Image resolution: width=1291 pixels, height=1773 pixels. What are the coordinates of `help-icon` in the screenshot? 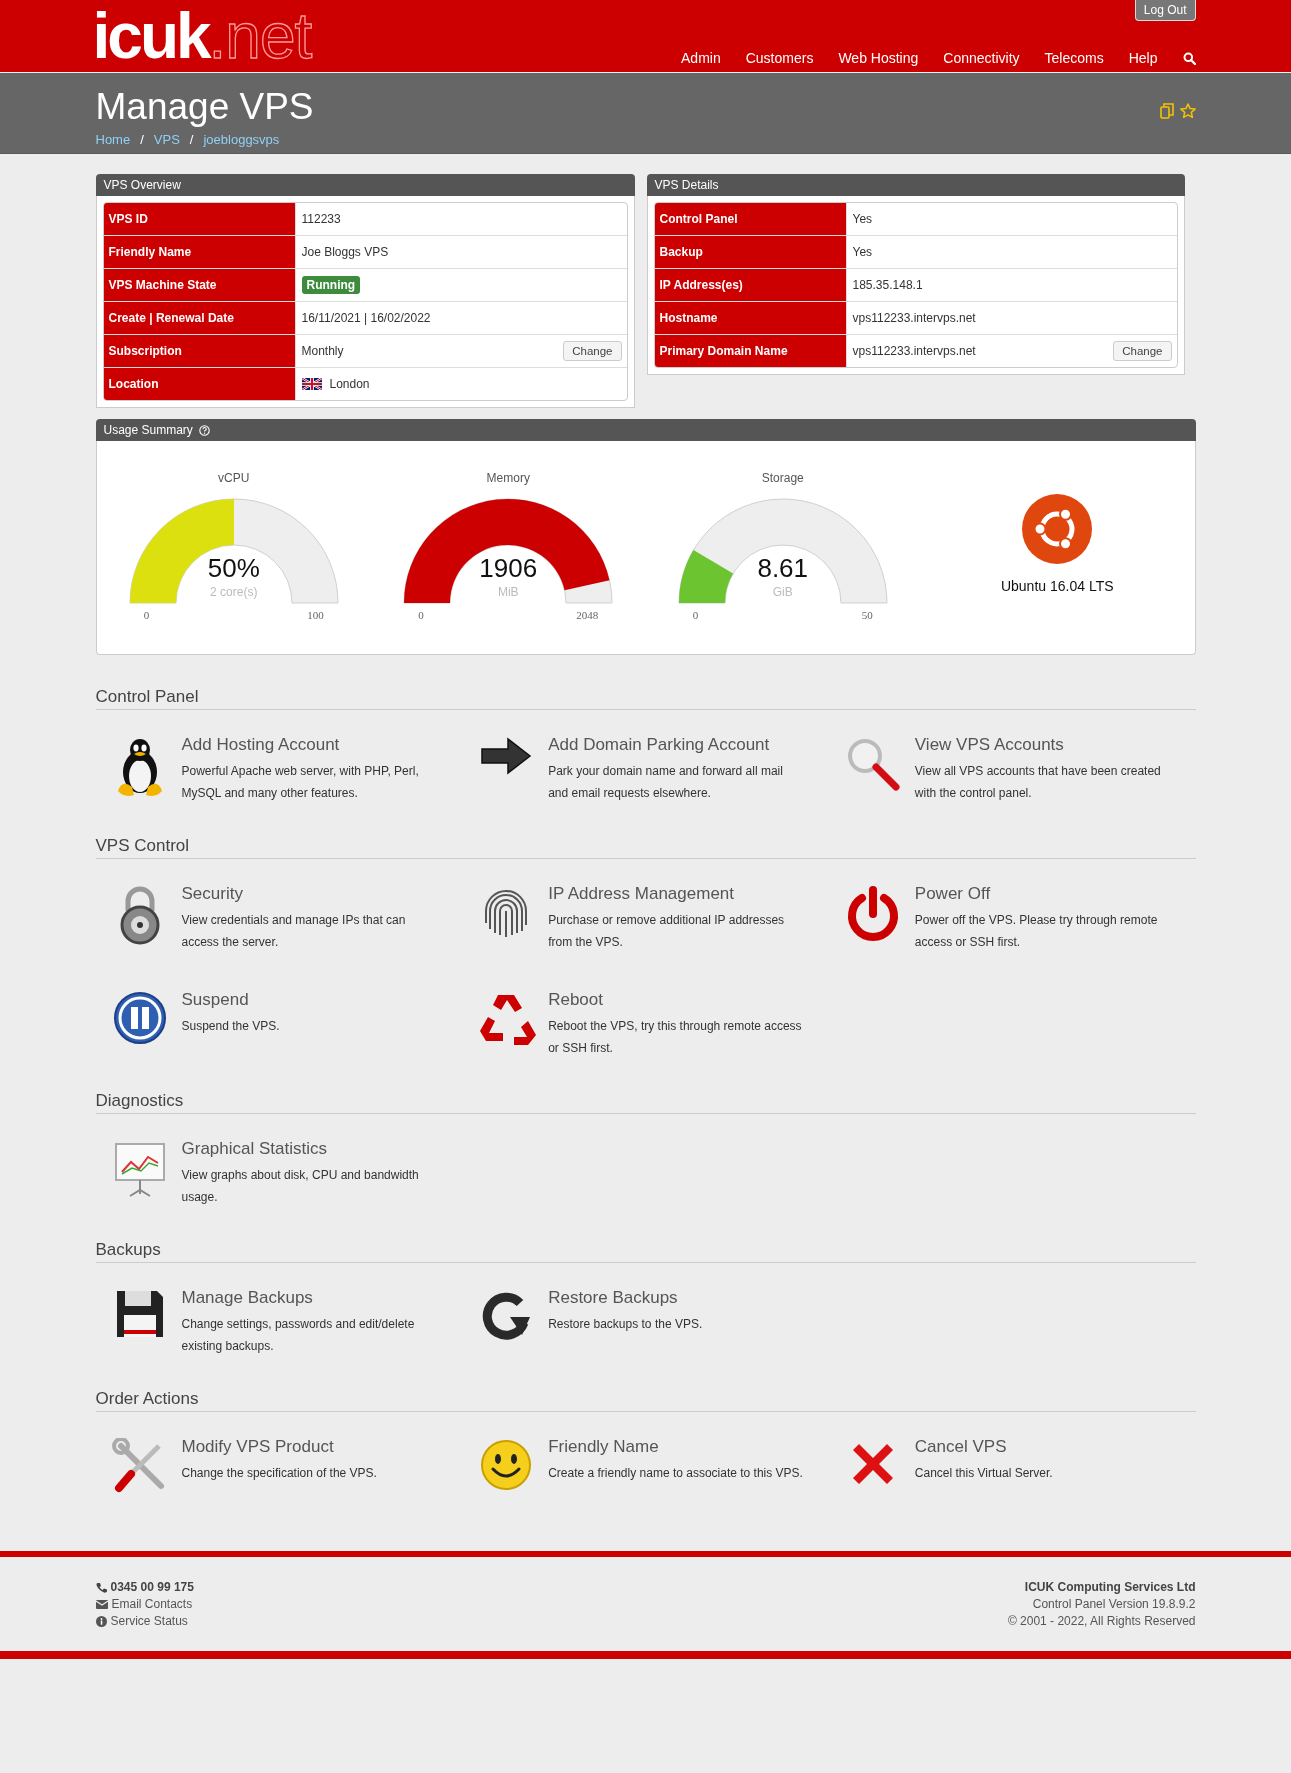 It's located at (204, 430).